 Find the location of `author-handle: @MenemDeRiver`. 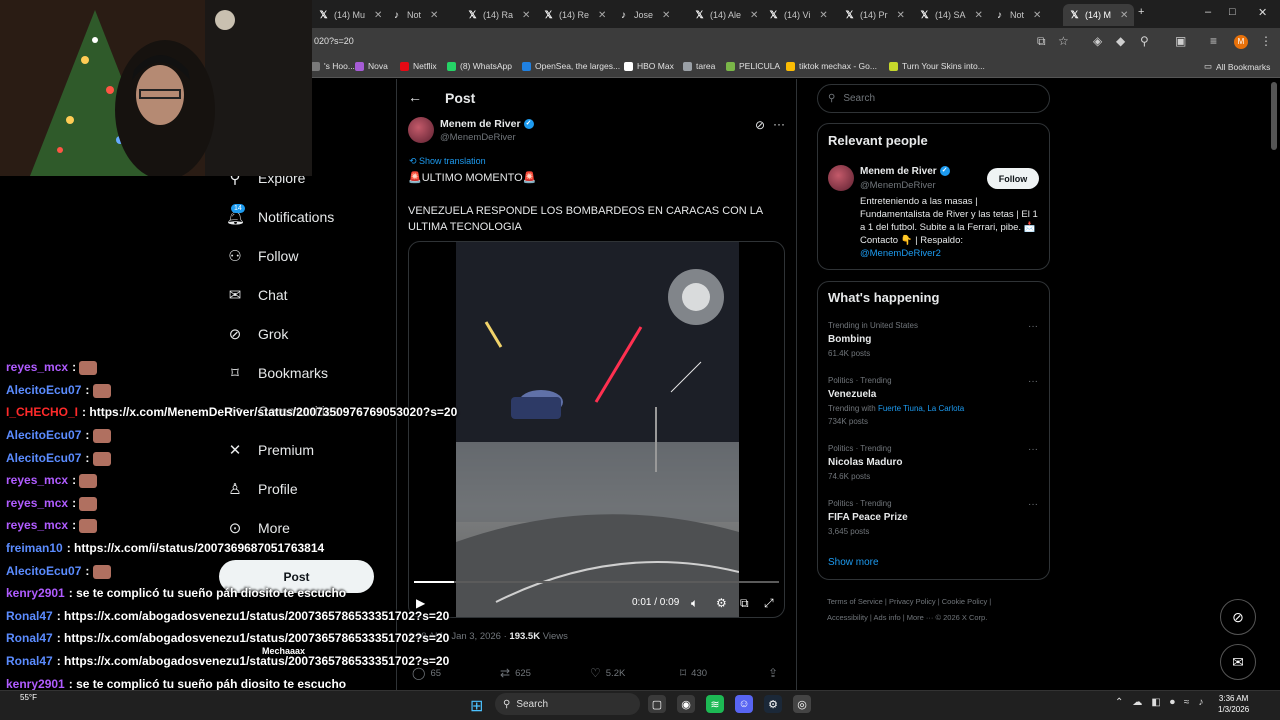

author-handle: @MenemDeRiver is located at coordinates (478, 137).